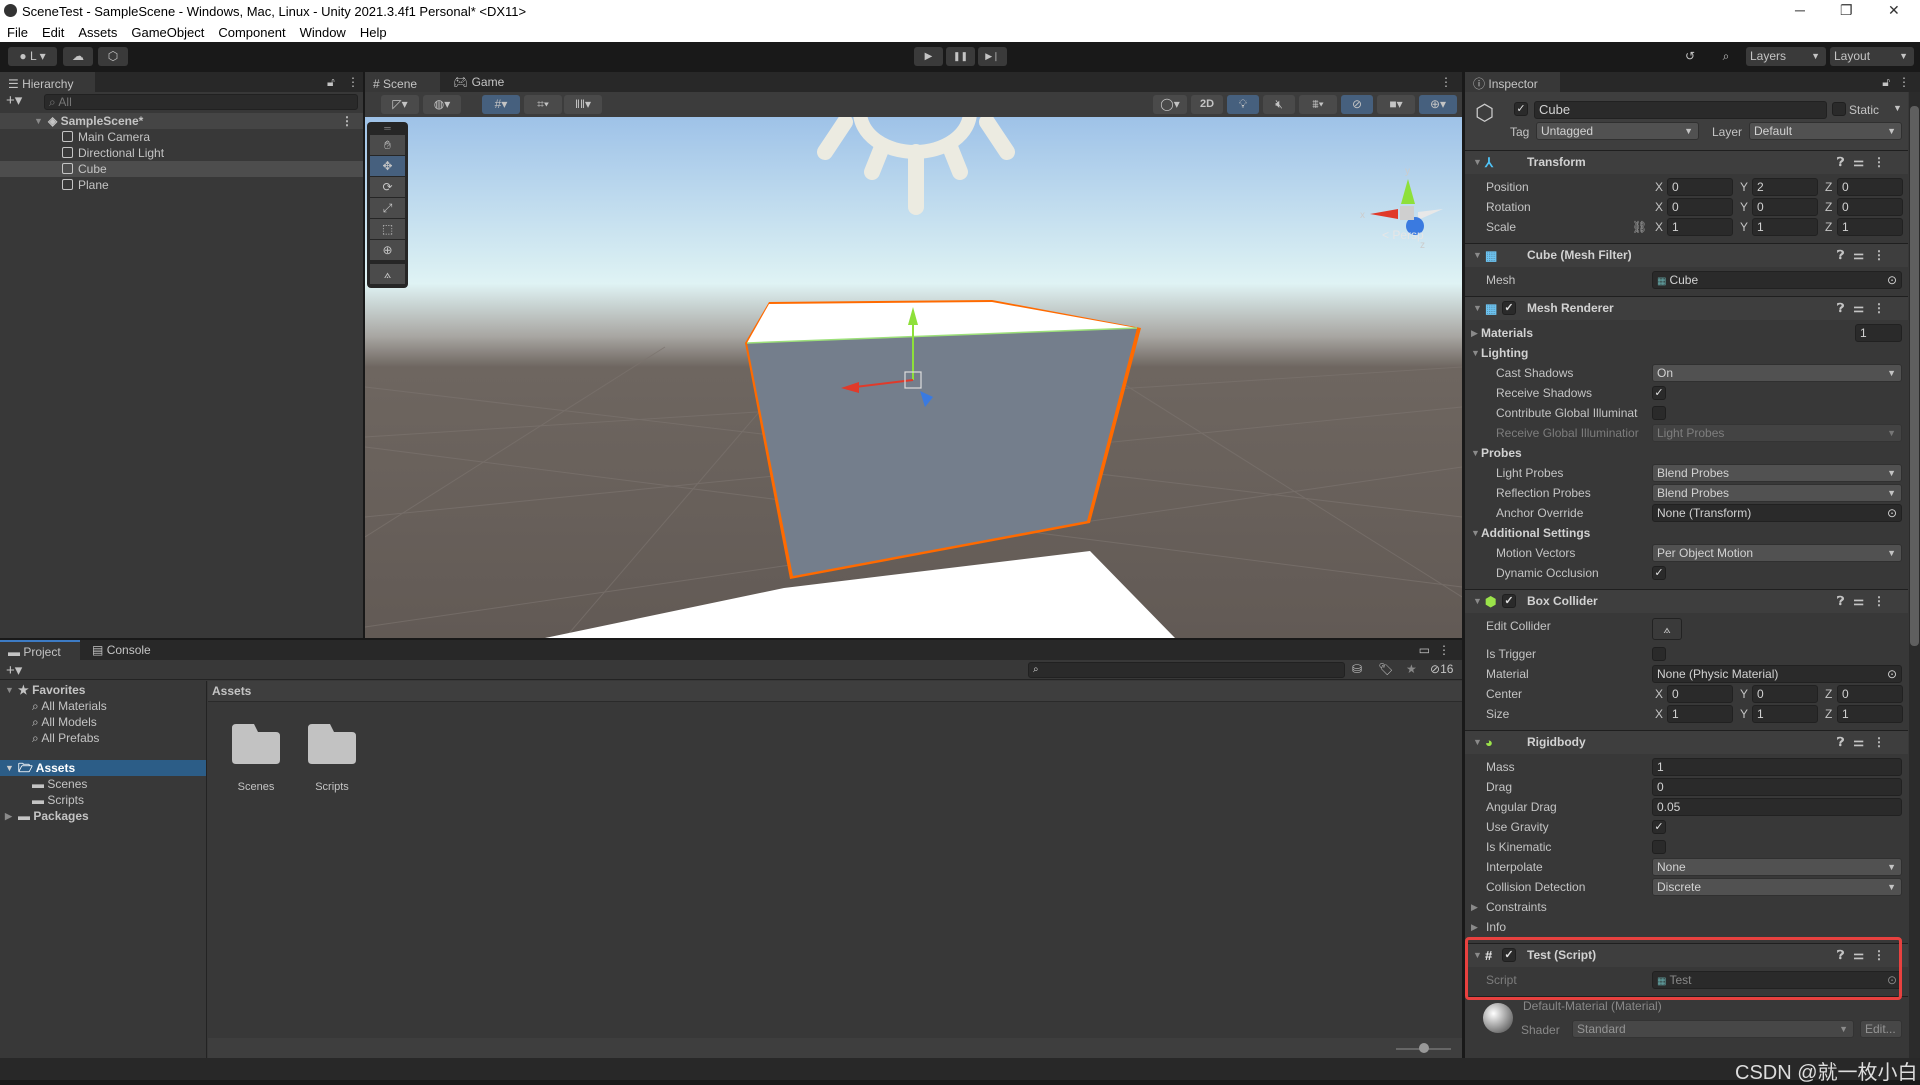 This screenshot has width=1920, height=1085. What do you see at coordinates (501, 104) in the screenshot?
I see `grid-toggle: #▾` at bounding box center [501, 104].